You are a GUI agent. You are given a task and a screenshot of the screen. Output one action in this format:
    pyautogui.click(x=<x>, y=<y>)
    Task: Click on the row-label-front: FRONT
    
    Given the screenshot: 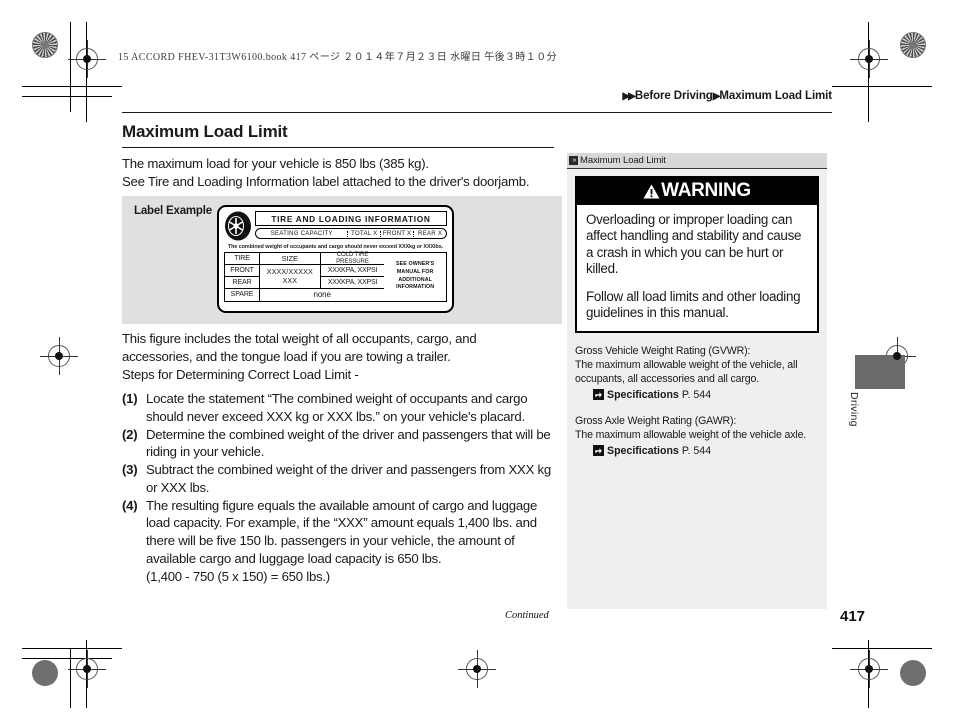 What is the action you would take?
    pyautogui.click(x=243, y=270)
    